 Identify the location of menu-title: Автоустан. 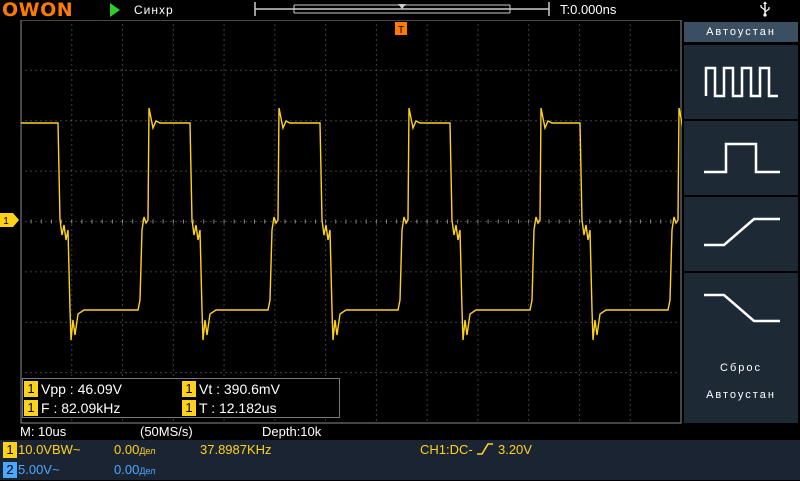
(741, 32).